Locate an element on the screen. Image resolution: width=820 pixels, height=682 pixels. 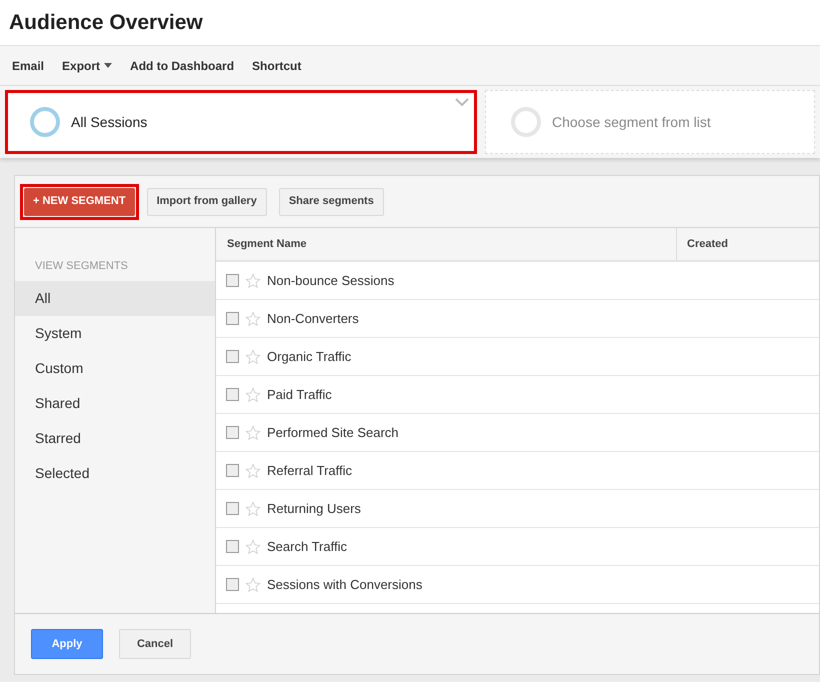
new-segment-button: + NEW SEGMENT is located at coordinates (79, 202).